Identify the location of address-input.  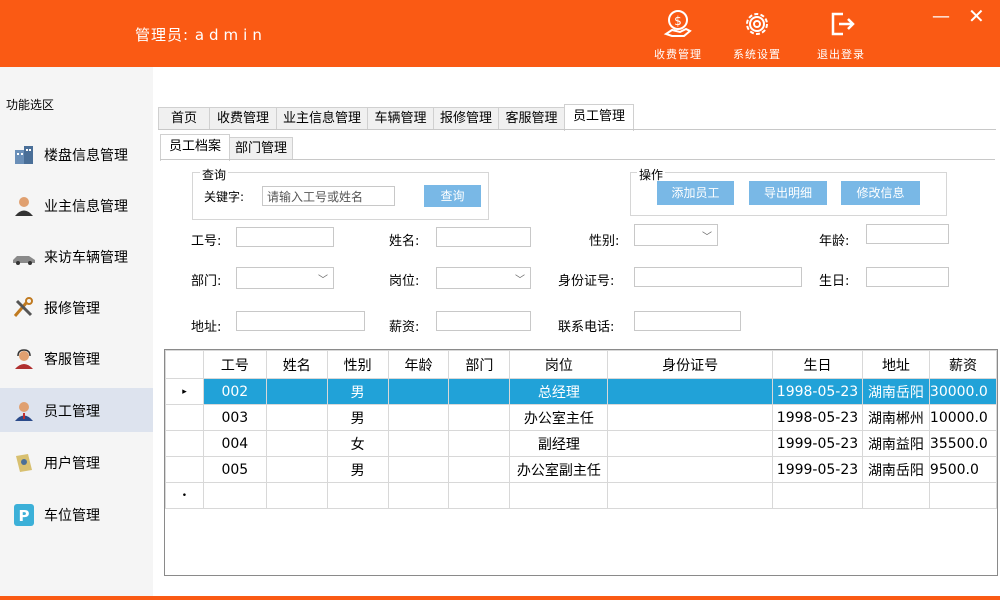
(300, 321).